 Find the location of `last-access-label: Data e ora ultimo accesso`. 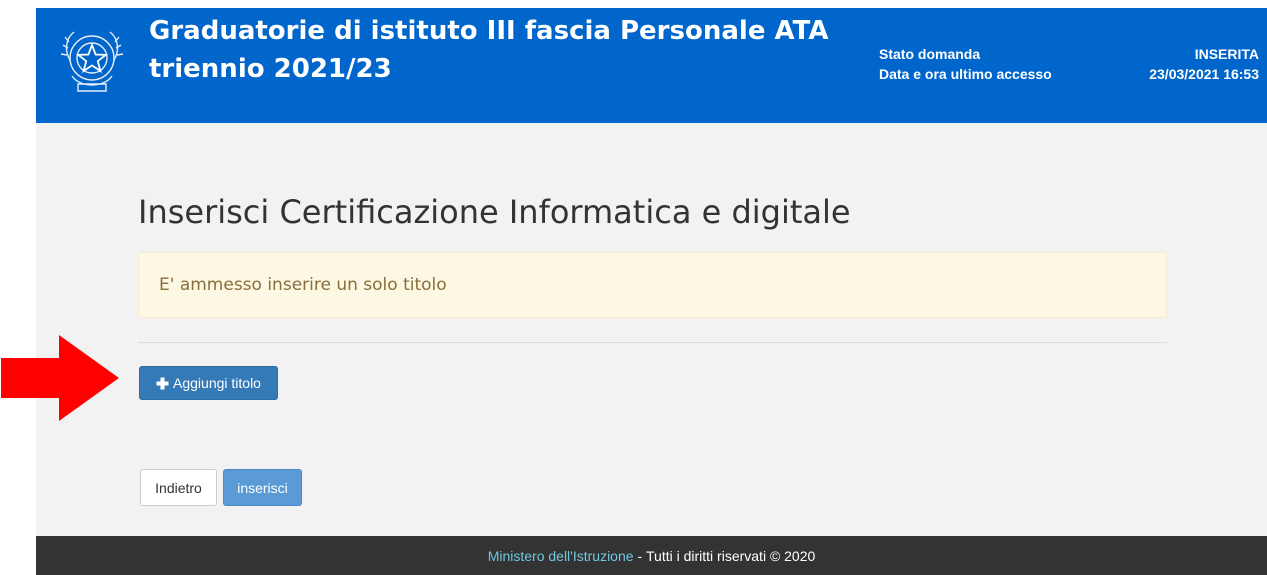

last-access-label: Data e ora ultimo accesso is located at coordinates (965, 74).